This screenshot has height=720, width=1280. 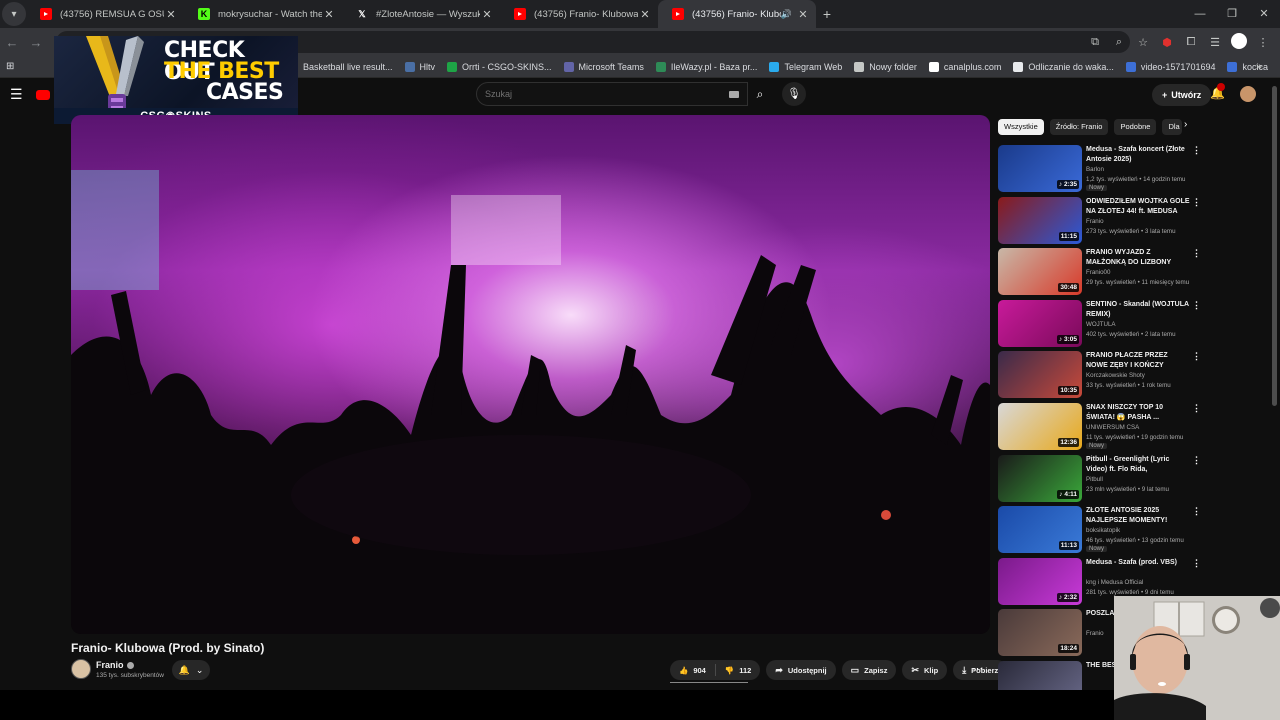 I want to click on recommended-channel-name: UNIWERSUM CSA, so click(x=1112, y=427).